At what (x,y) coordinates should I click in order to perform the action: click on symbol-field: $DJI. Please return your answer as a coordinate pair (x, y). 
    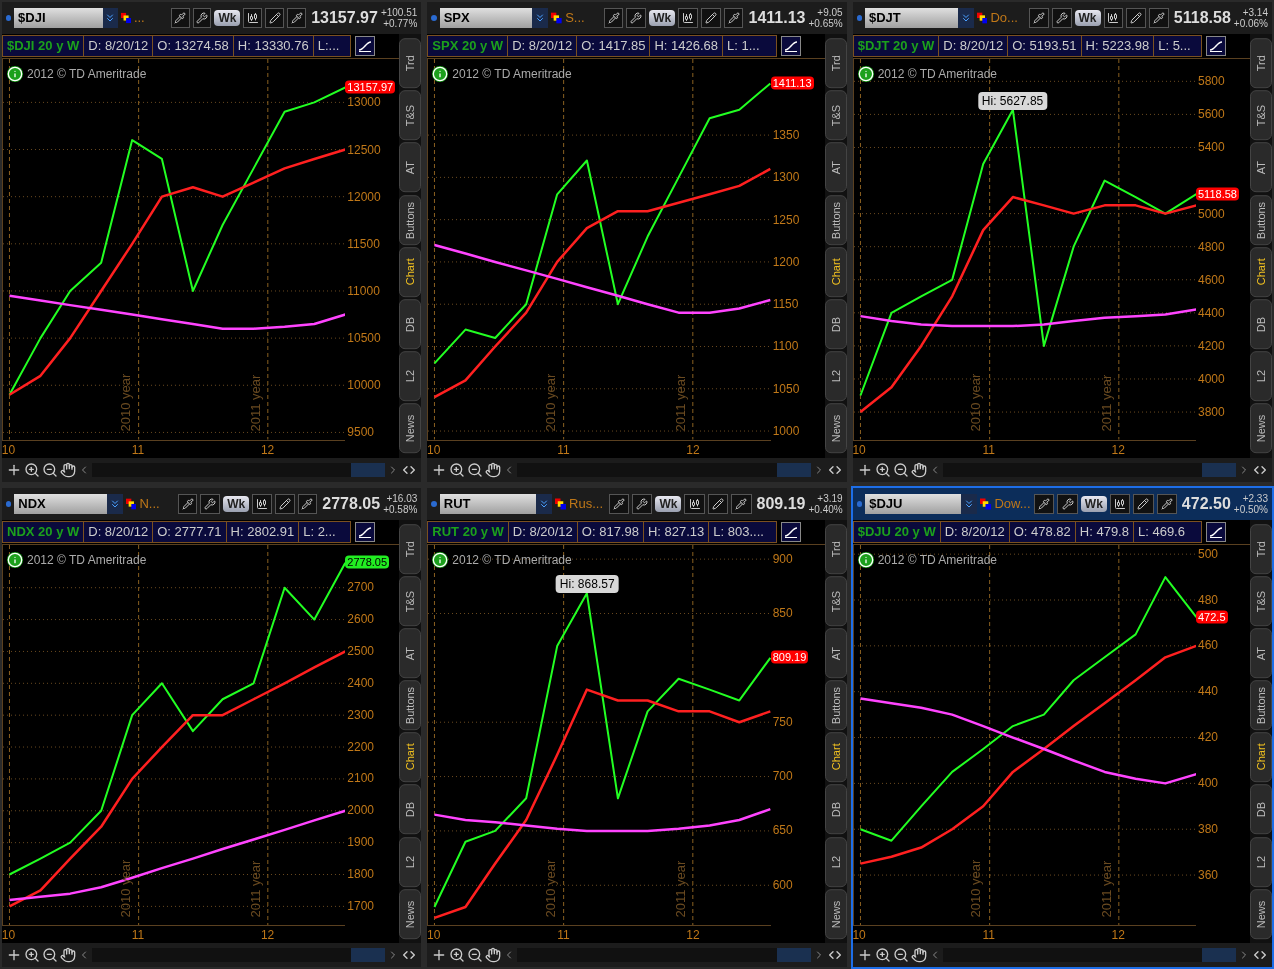
    Looking at the image, I should click on (58, 18).